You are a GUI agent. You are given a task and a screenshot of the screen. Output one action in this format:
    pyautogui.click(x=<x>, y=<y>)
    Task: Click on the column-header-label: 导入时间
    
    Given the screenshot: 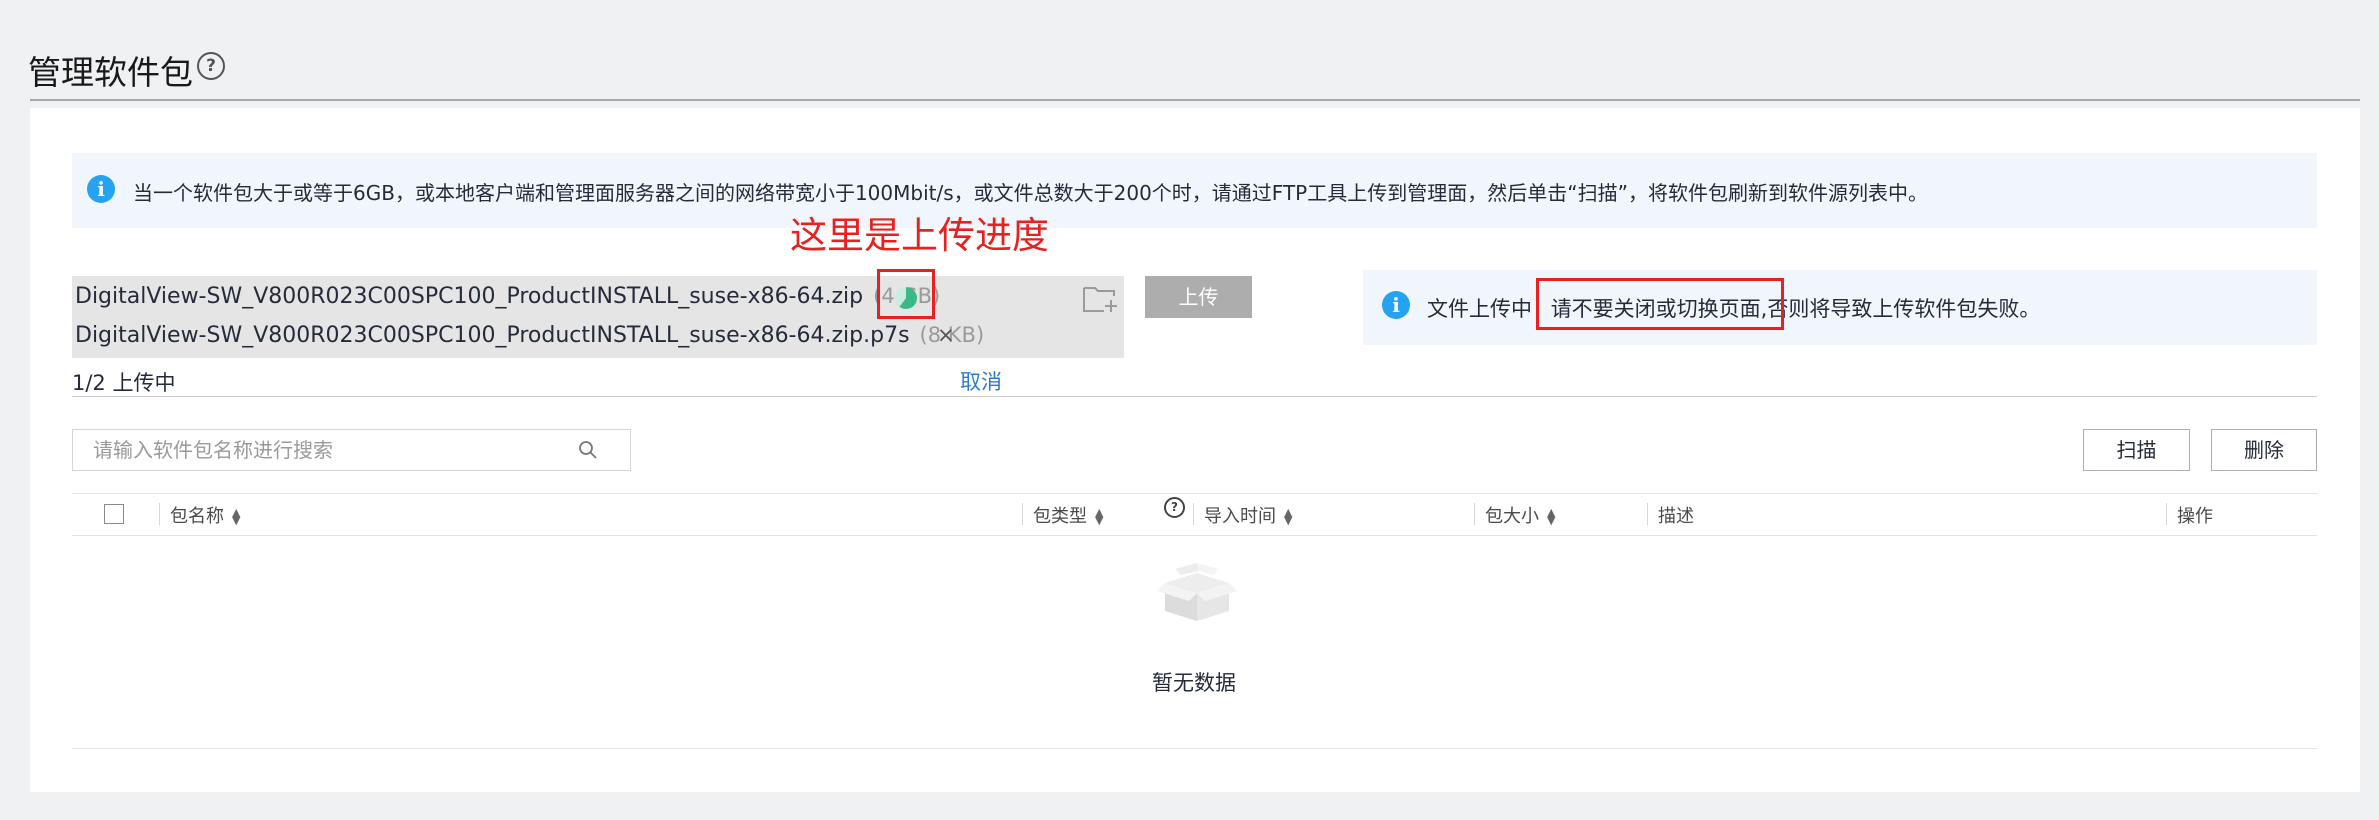 What is the action you would take?
    pyautogui.click(x=1240, y=516)
    